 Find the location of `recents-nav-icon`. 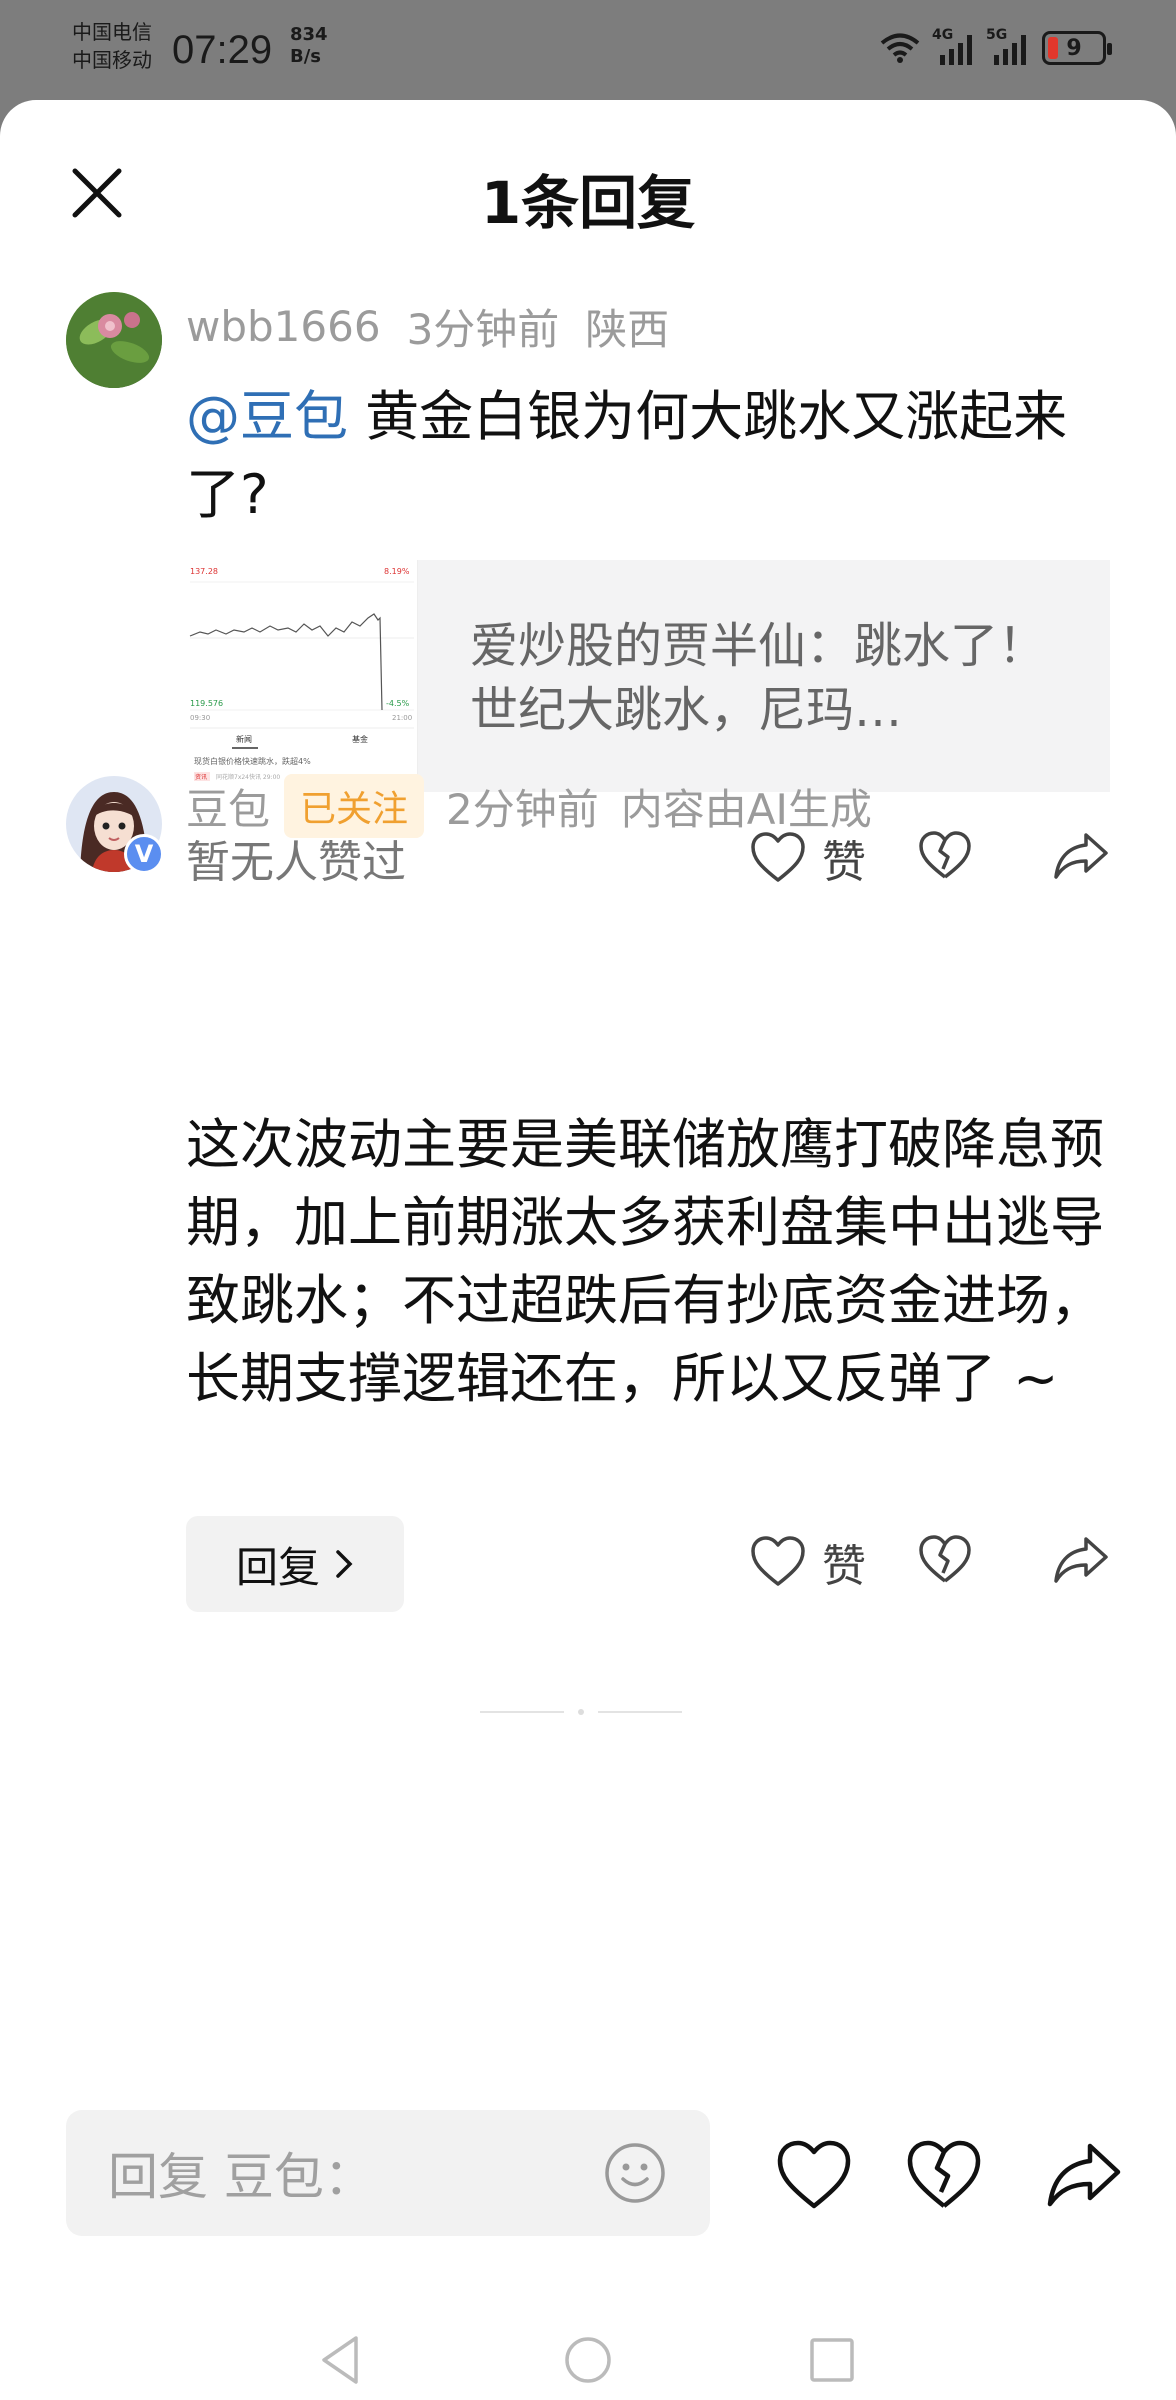

recents-nav-icon is located at coordinates (832, 2360).